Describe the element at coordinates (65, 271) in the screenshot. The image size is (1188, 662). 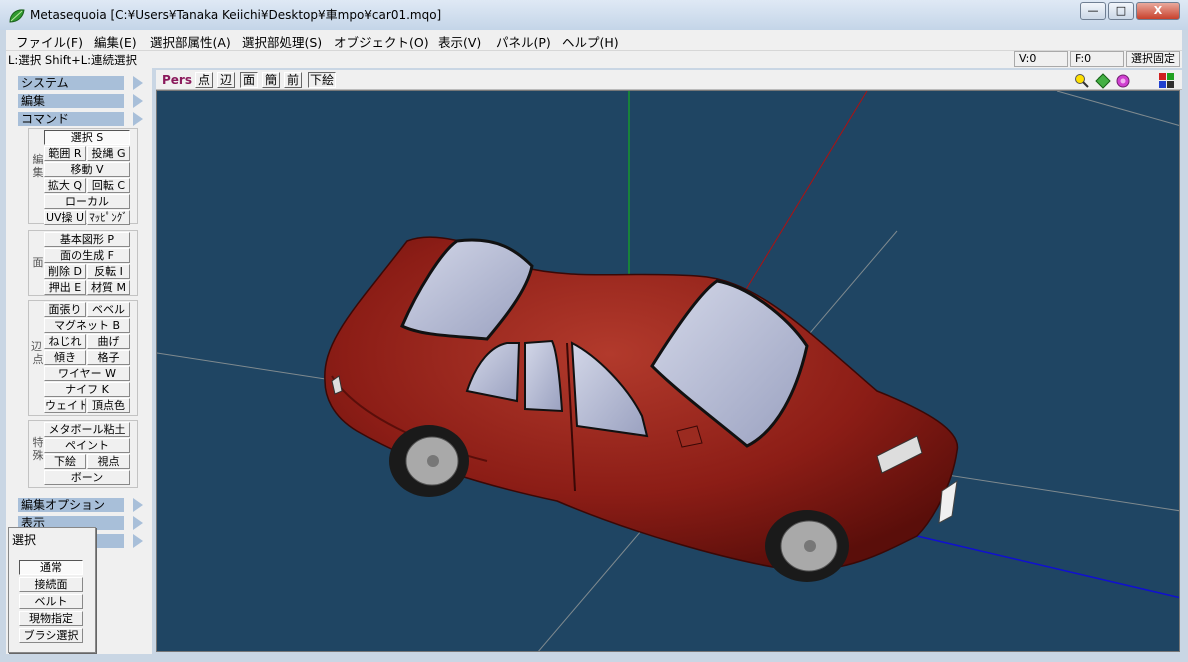
I see `delete-button: 削除 D` at that location.